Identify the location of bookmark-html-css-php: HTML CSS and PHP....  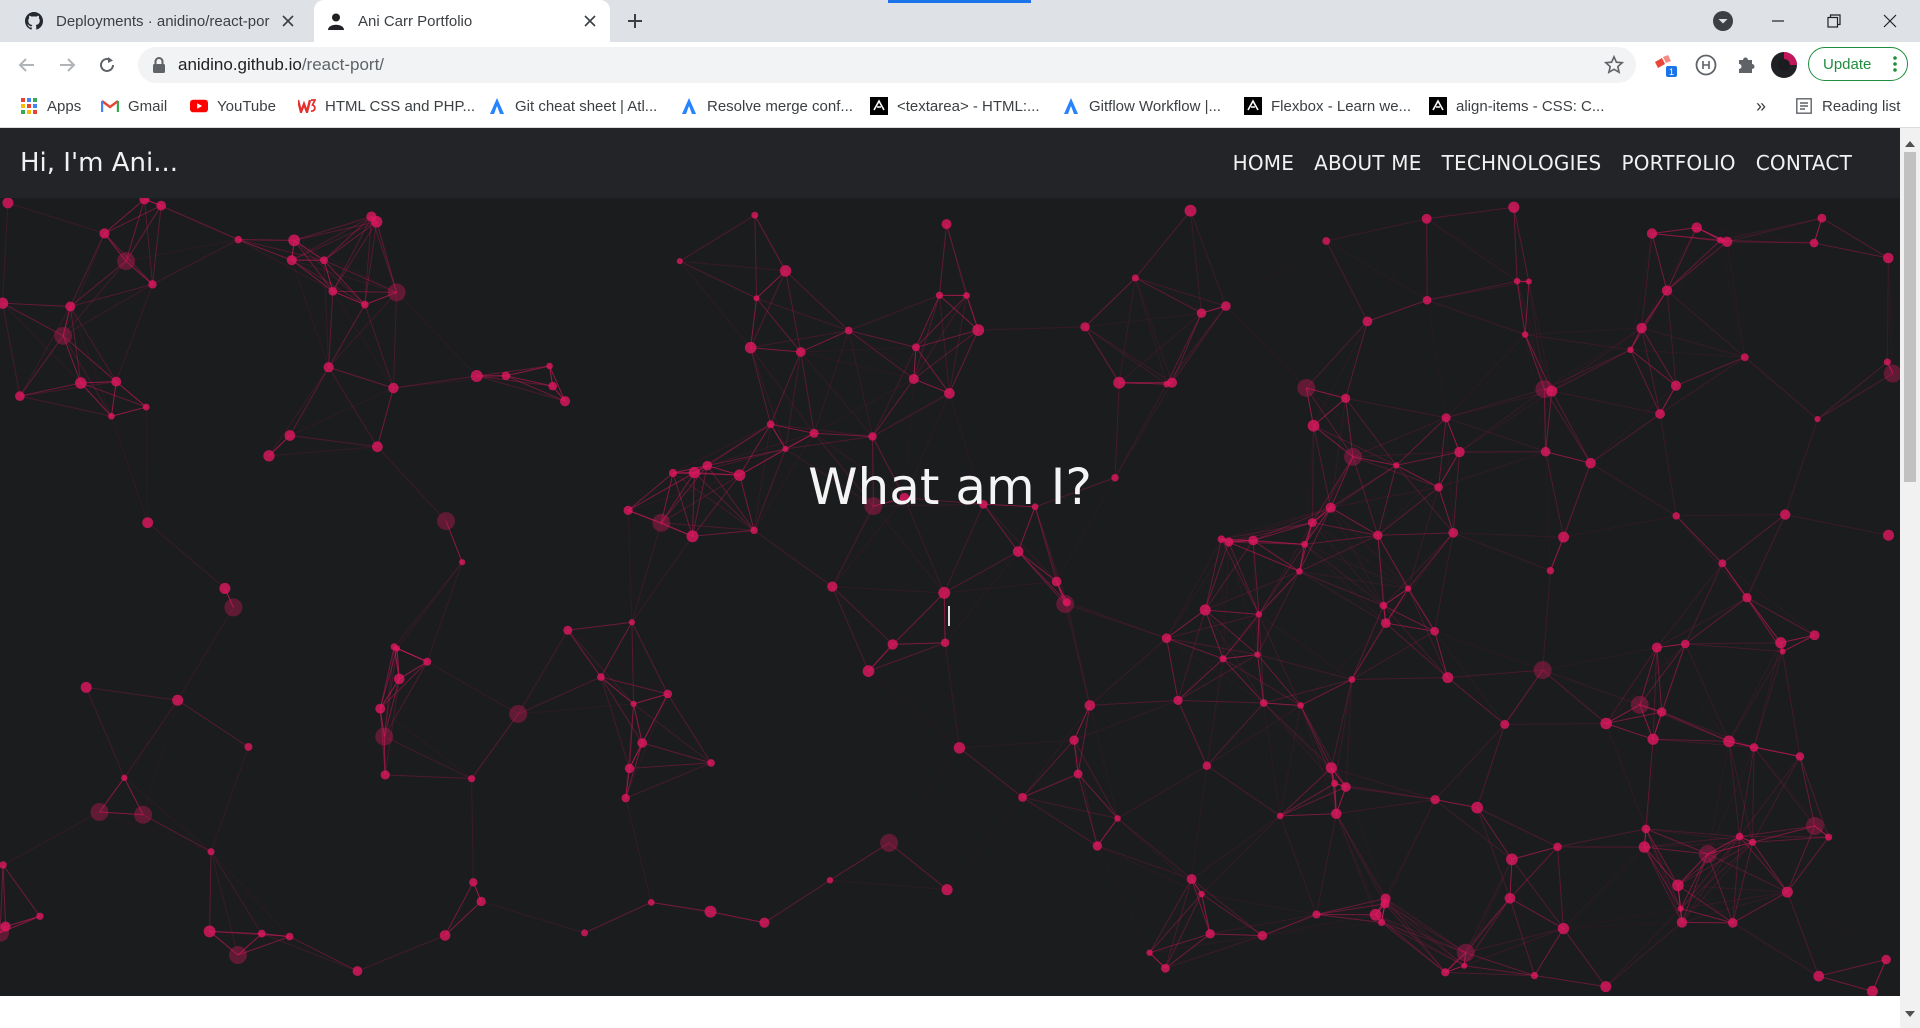
(386, 106).